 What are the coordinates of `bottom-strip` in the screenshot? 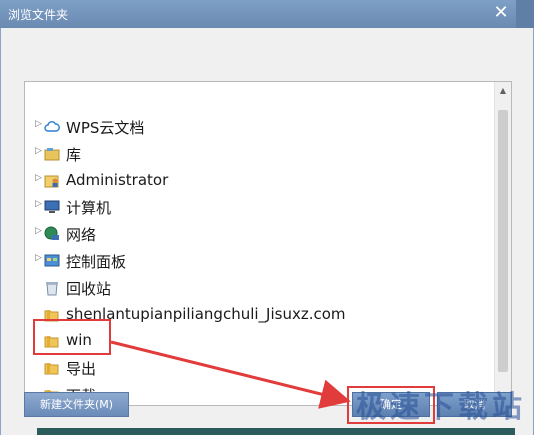 It's located at (276, 431).